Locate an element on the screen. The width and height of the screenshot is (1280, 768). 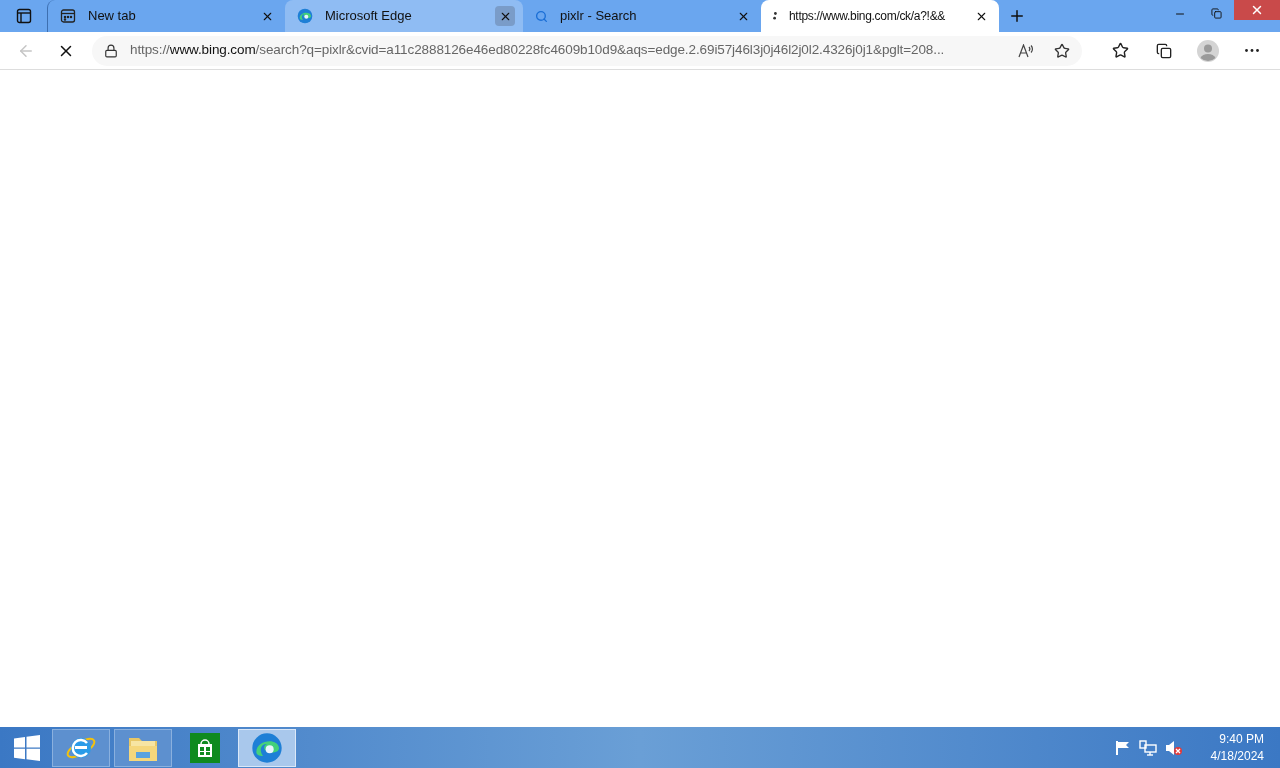
network-icon is located at coordinates (1147, 747).